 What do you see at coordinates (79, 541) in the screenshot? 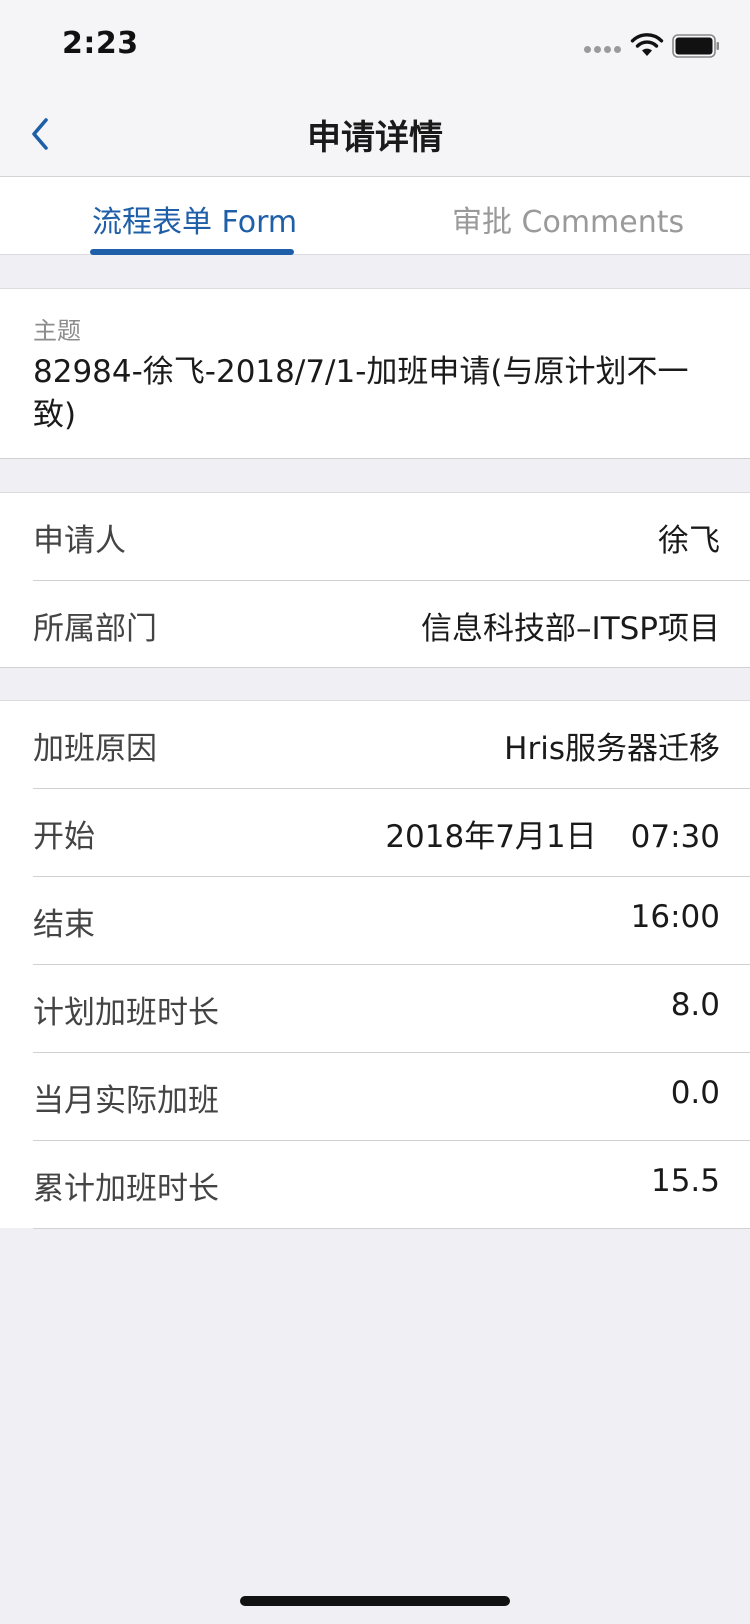
I see `applicant-label: 申请人` at bounding box center [79, 541].